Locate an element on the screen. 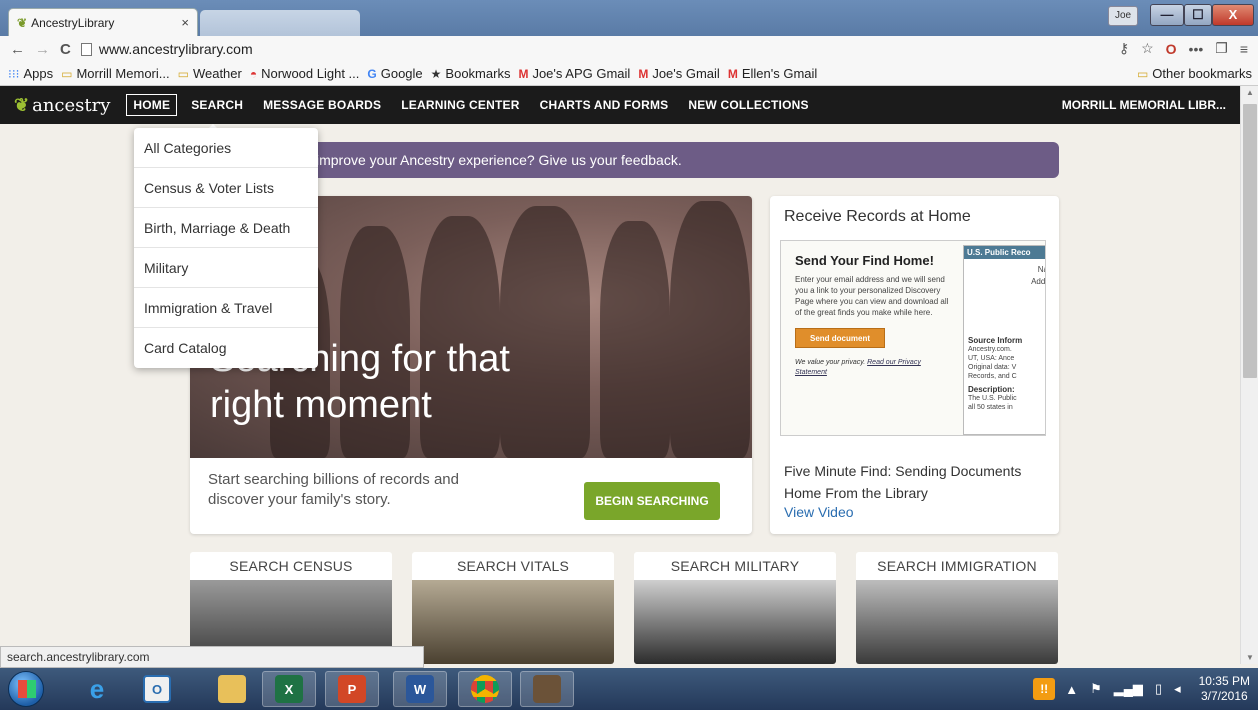 This screenshot has width=1258, height=710. leaf-logo-icon: ❦ is located at coordinates (22, 105).